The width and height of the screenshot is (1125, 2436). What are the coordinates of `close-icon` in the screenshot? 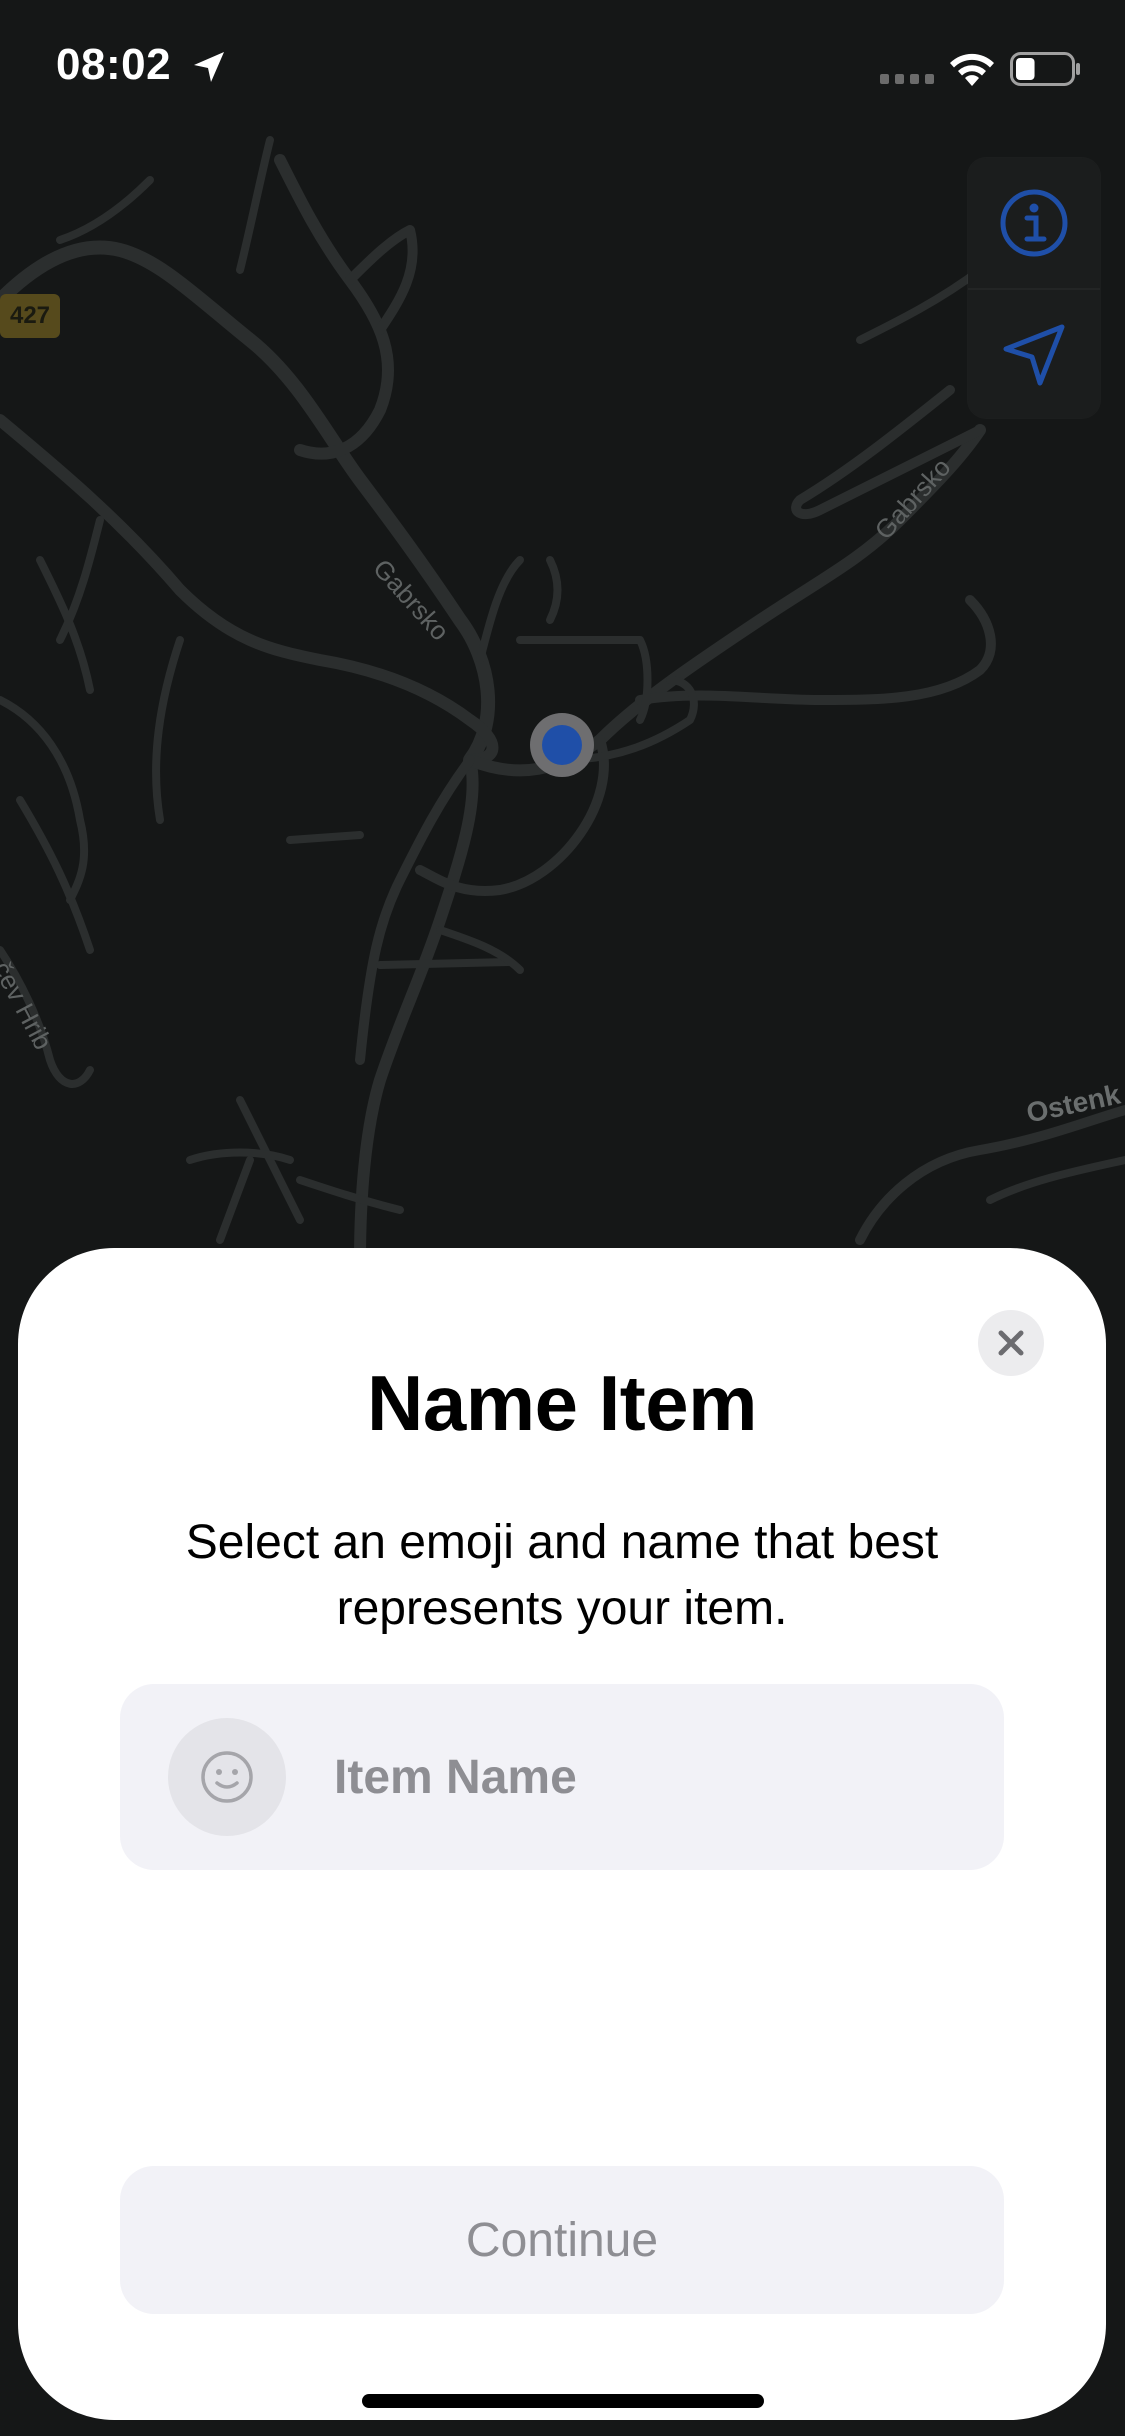 It's located at (1011, 1343).